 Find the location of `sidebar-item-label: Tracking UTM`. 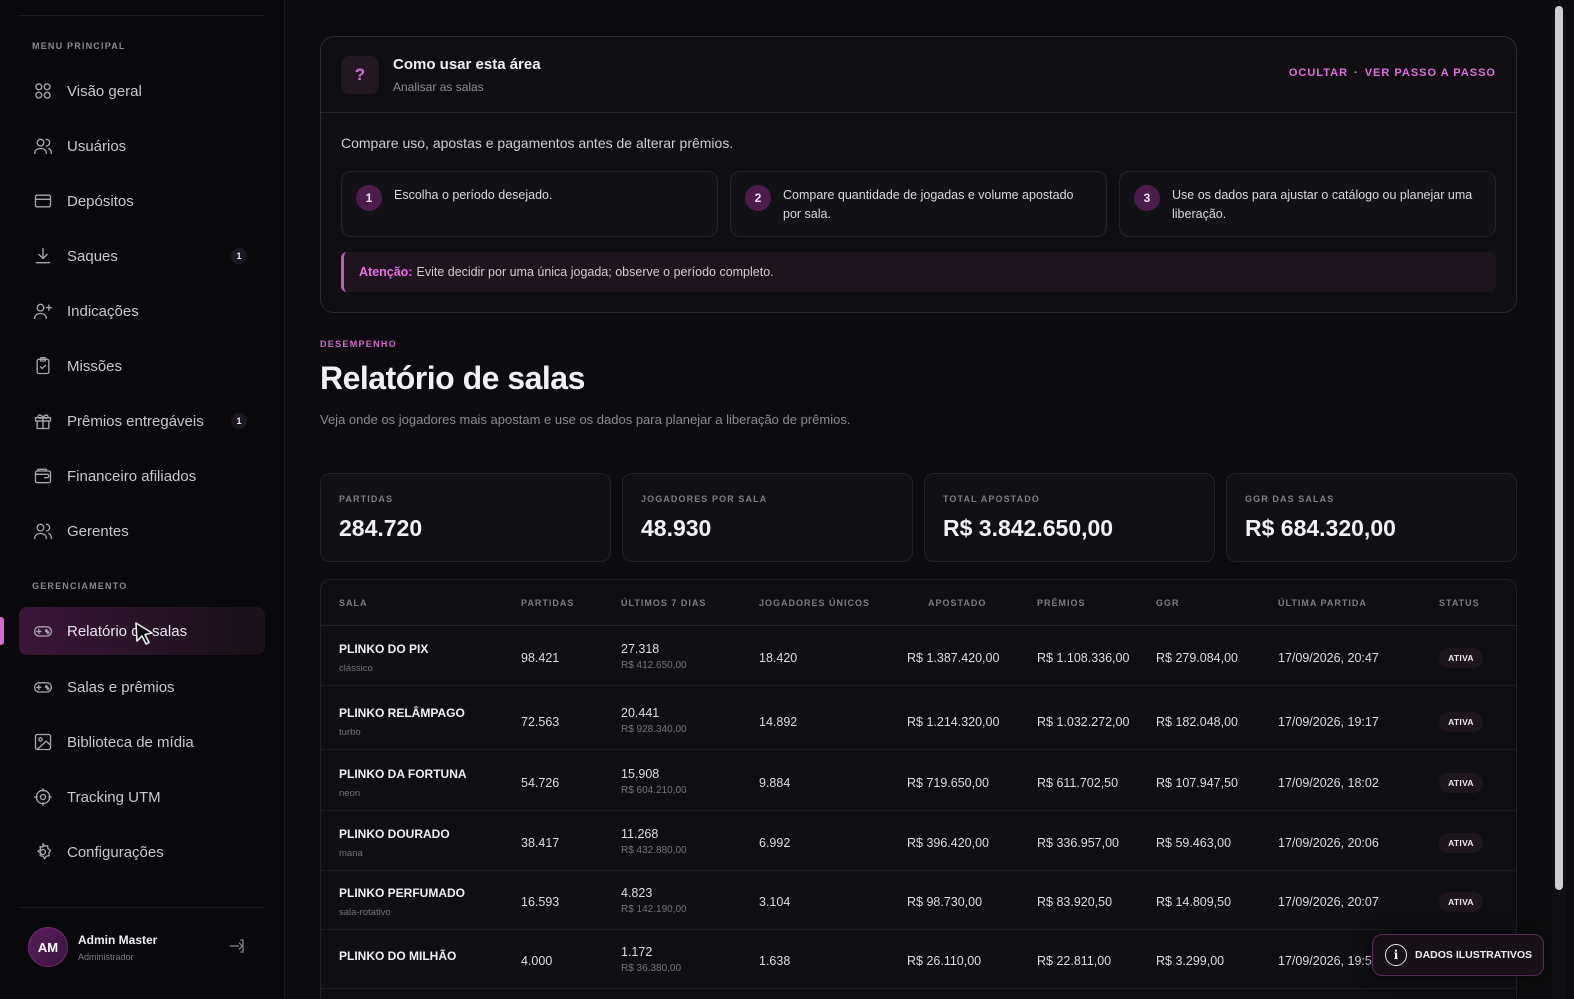

sidebar-item-label: Tracking UTM is located at coordinates (114, 797).